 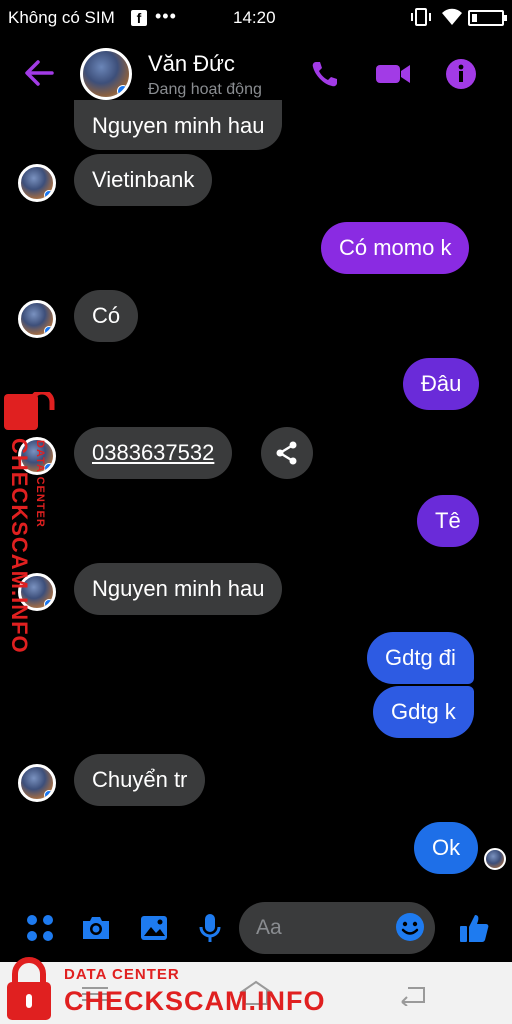 I want to click on emoji-icon, so click(x=410, y=927).